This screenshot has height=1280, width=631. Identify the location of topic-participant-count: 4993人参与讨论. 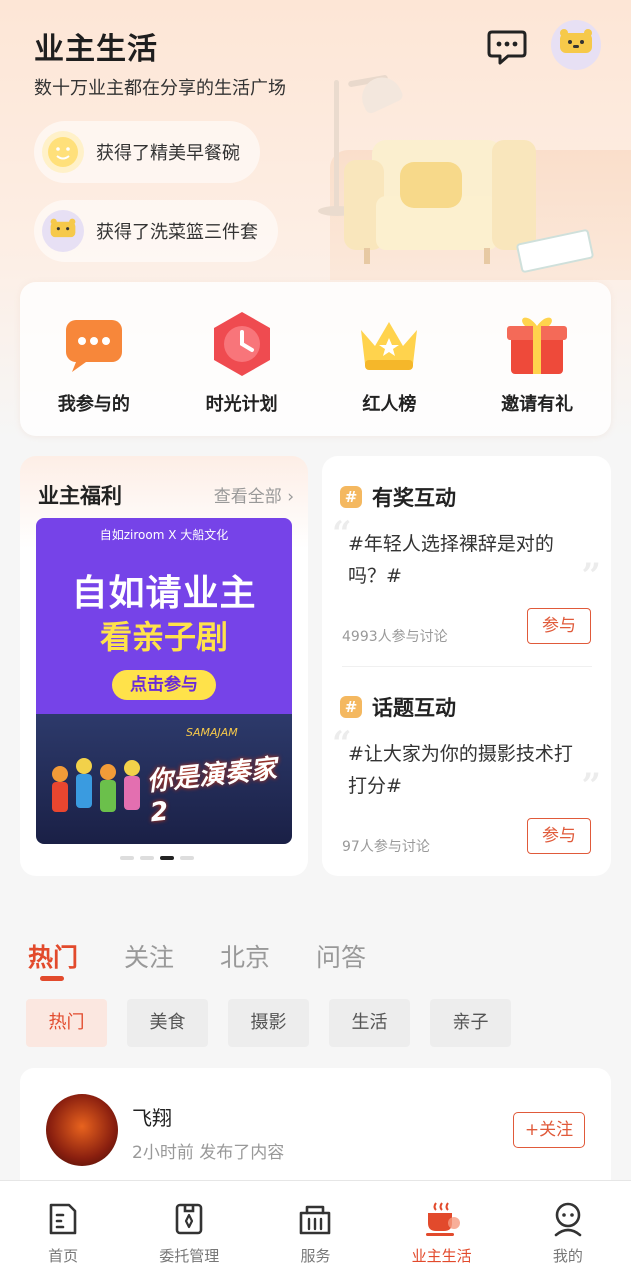
(395, 637).